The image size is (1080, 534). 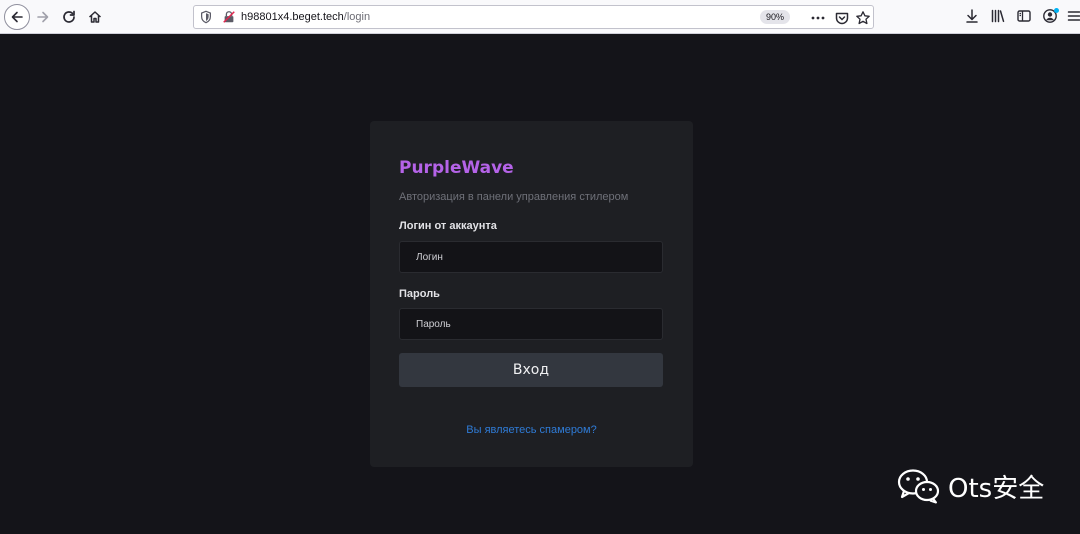 I want to click on hamburger-menu-icon, so click(x=1073, y=16).